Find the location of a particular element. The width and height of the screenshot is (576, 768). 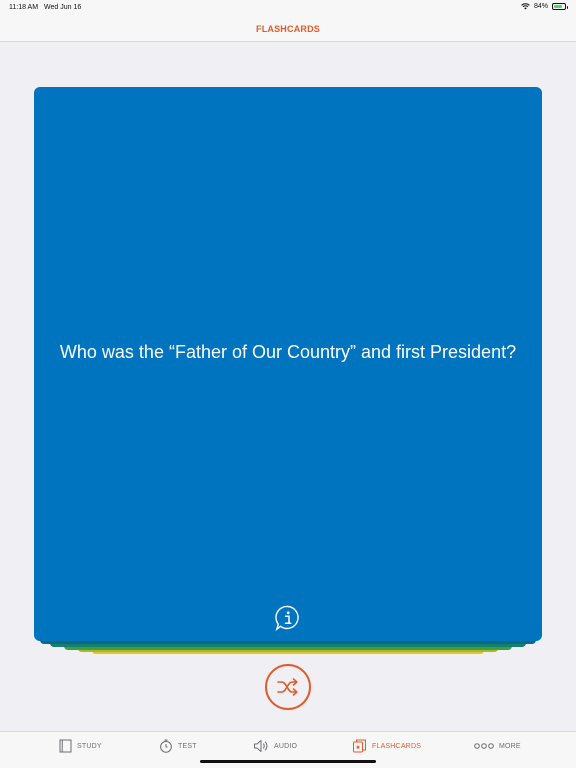

battery-fill is located at coordinates (558, 6).